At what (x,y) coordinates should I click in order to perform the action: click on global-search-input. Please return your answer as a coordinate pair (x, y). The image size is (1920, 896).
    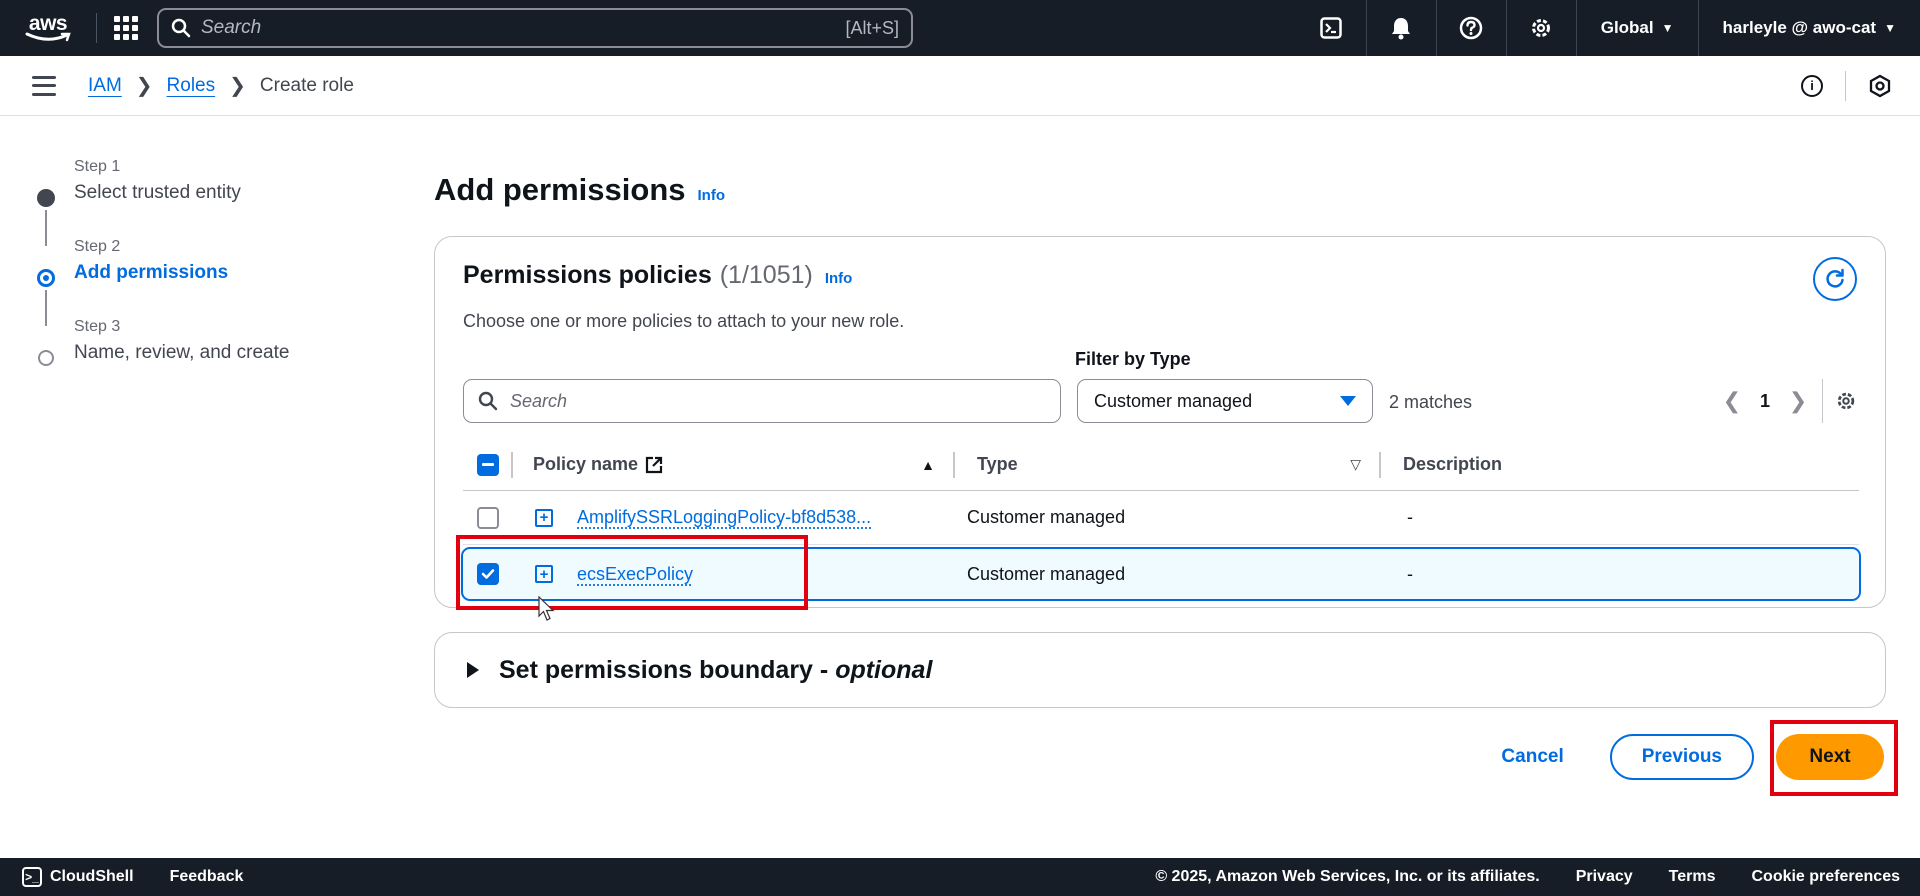
    Looking at the image, I should click on (523, 28).